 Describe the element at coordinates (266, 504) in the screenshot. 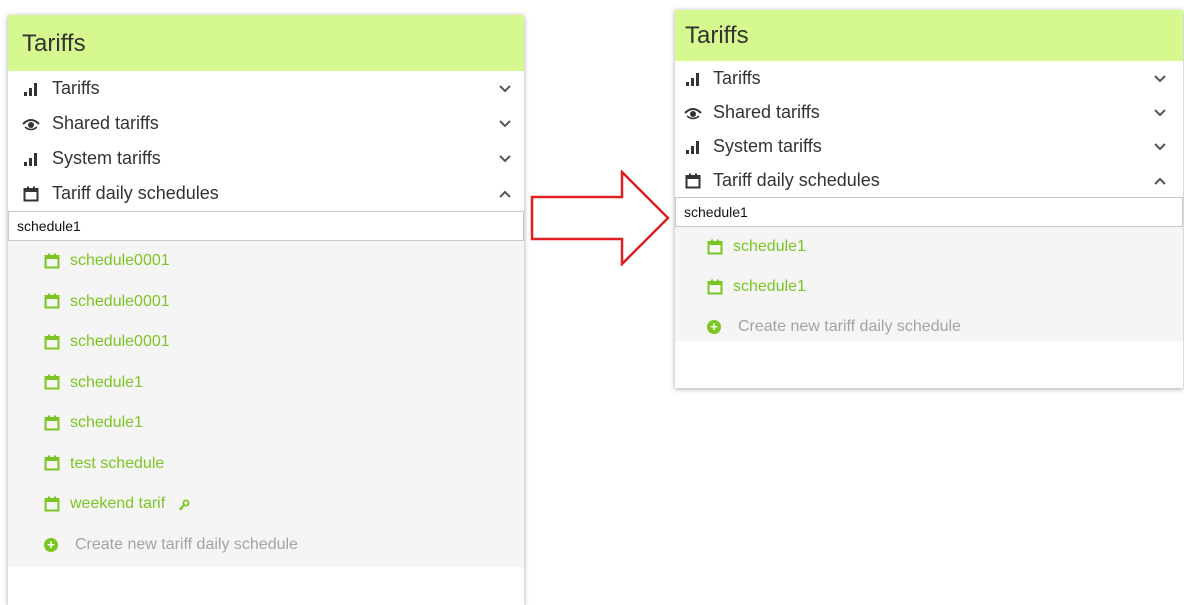

I see `list-item: weekend tarif` at that location.